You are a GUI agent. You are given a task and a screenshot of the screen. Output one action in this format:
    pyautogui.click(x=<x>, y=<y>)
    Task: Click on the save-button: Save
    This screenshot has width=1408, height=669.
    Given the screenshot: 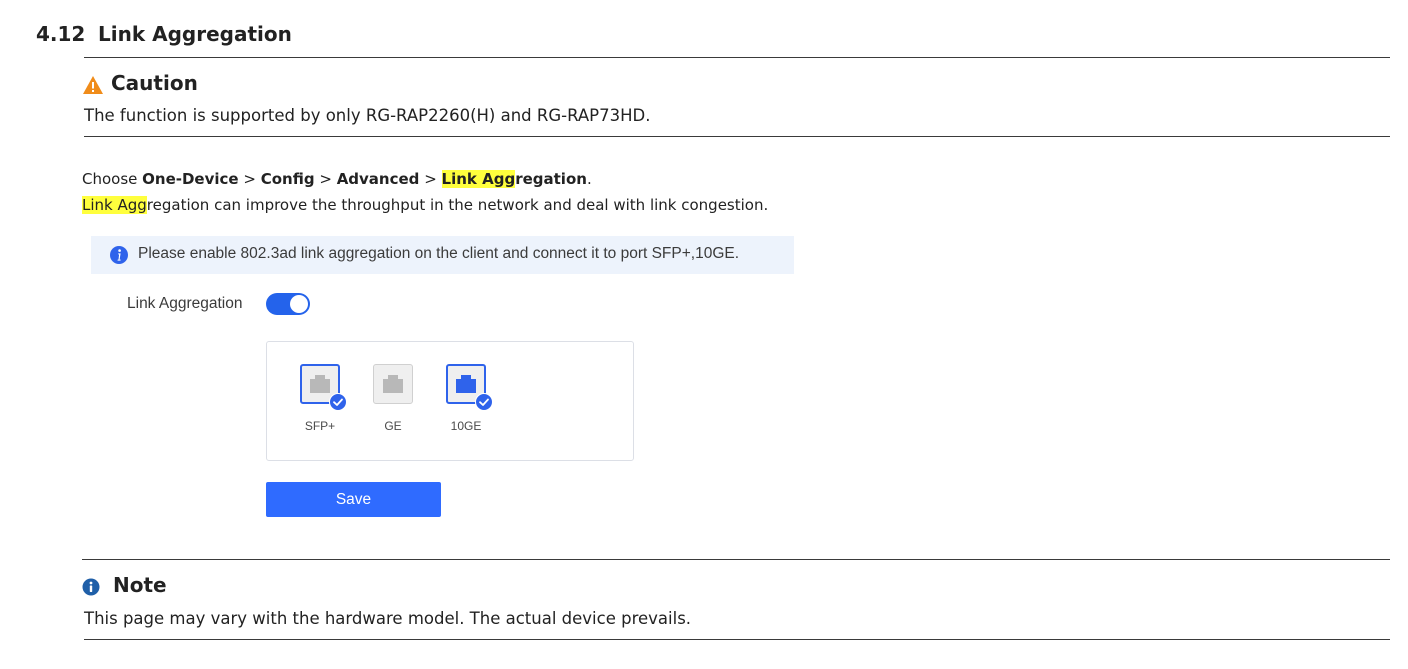 What is the action you would take?
    pyautogui.click(x=353, y=499)
    